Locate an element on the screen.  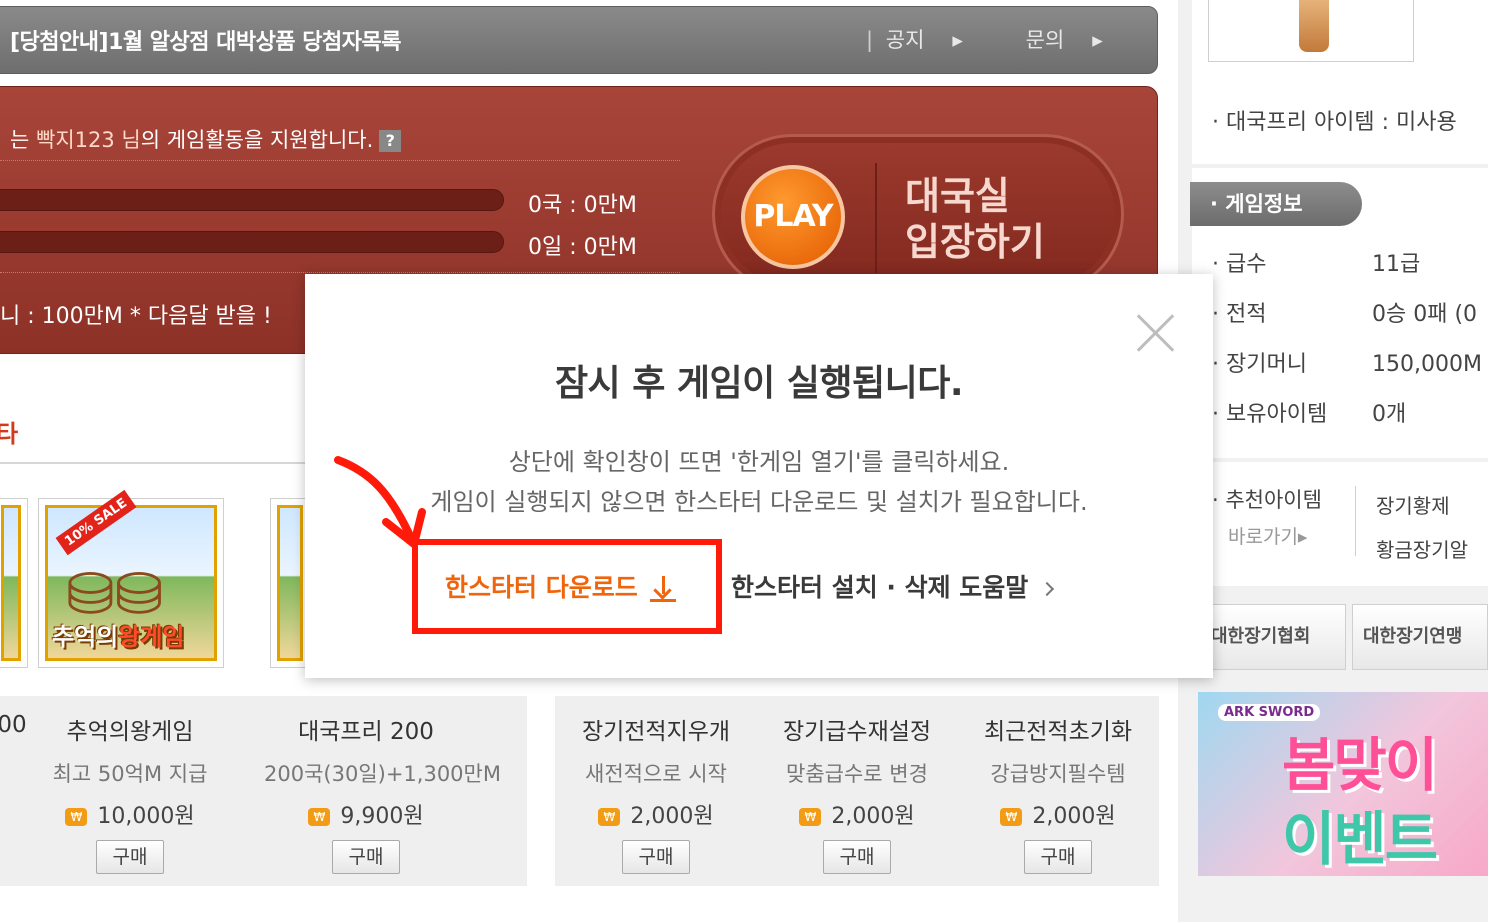
recommend-label: · 추천아이템 is located at coordinates (1267, 500).